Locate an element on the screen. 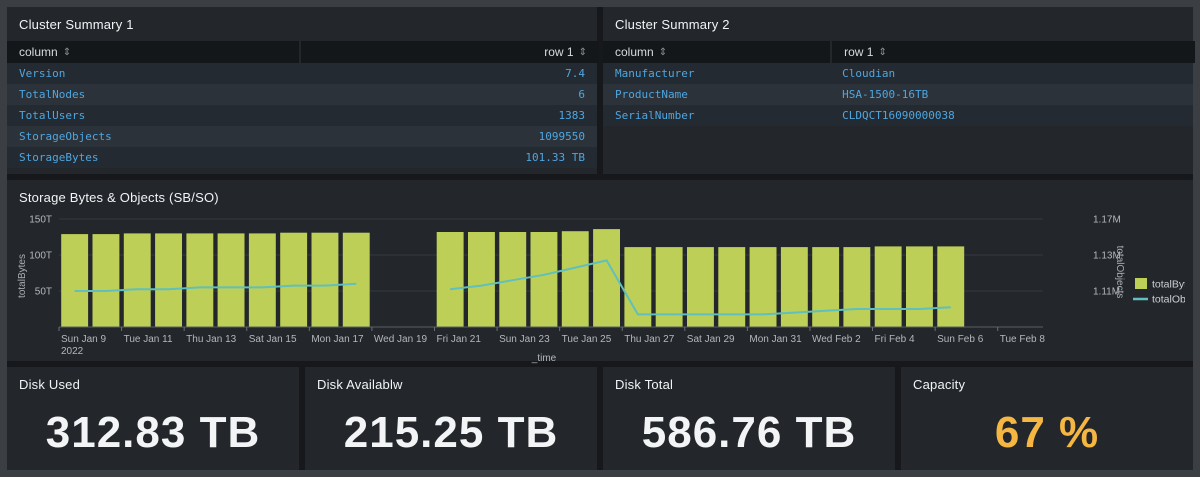 The height and width of the screenshot is (477, 1200). y-tick-label-right: 1.17M is located at coordinates (1107, 220).